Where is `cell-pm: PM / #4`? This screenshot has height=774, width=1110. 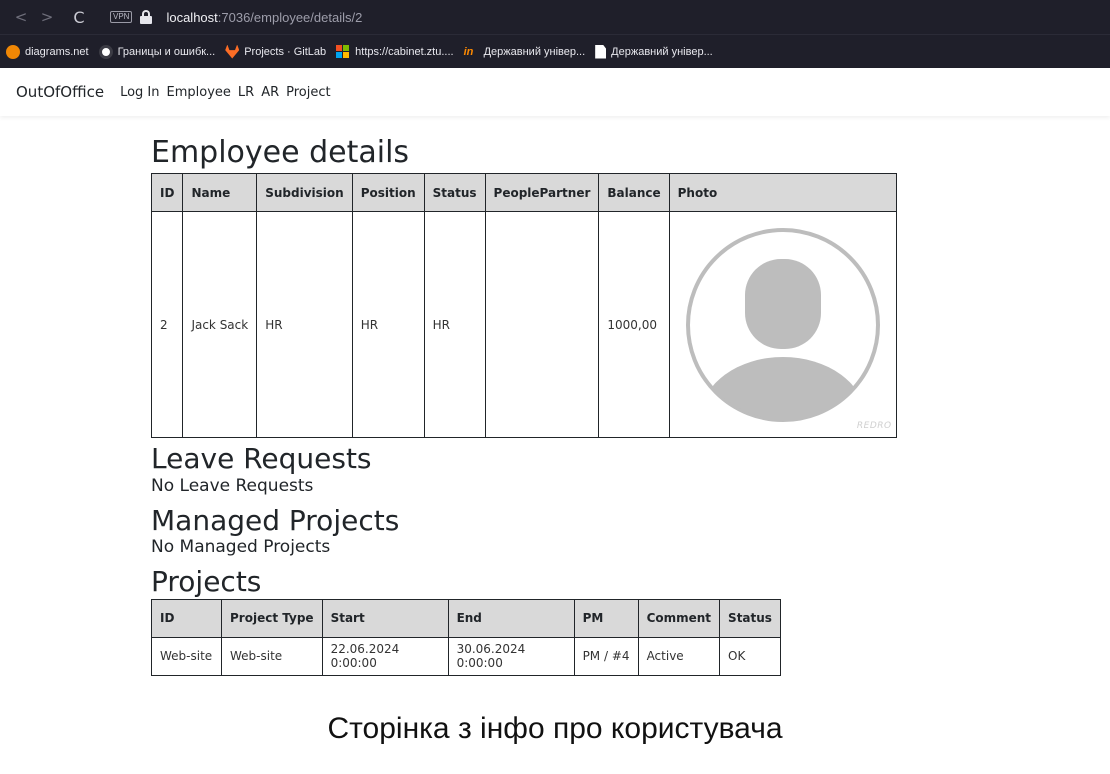
cell-pm: PM / #4 is located at coordinates (606, 656).